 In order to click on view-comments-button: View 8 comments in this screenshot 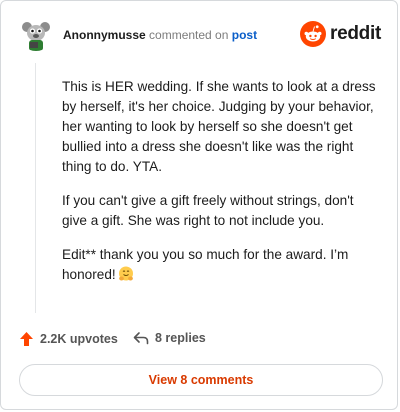, I will do `click(201, 380)`.